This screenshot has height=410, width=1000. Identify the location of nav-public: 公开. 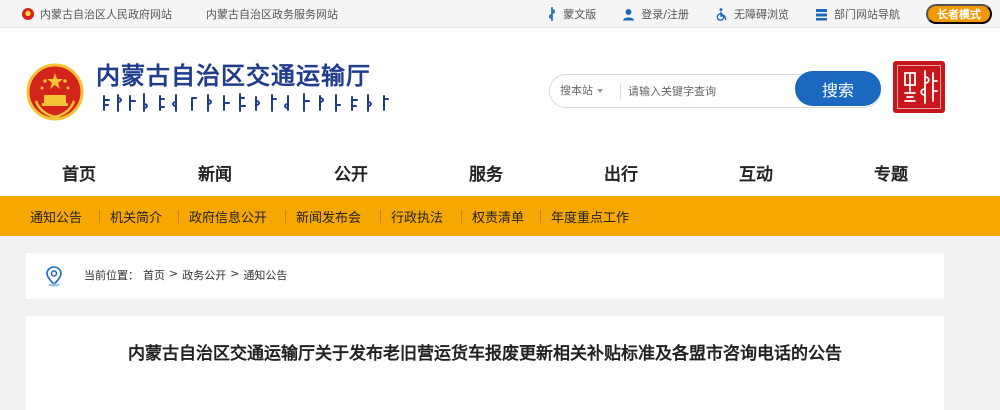
(351, 172).